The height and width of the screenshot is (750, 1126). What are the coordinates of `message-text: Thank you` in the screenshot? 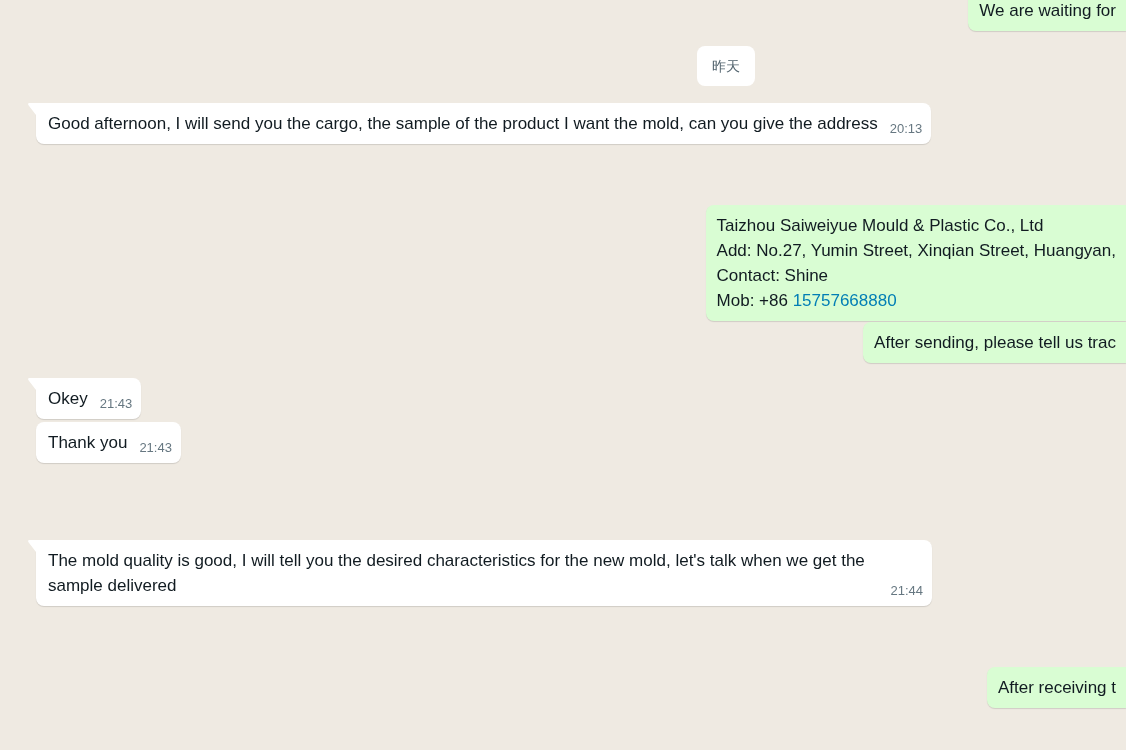 It's located at (88, 442).